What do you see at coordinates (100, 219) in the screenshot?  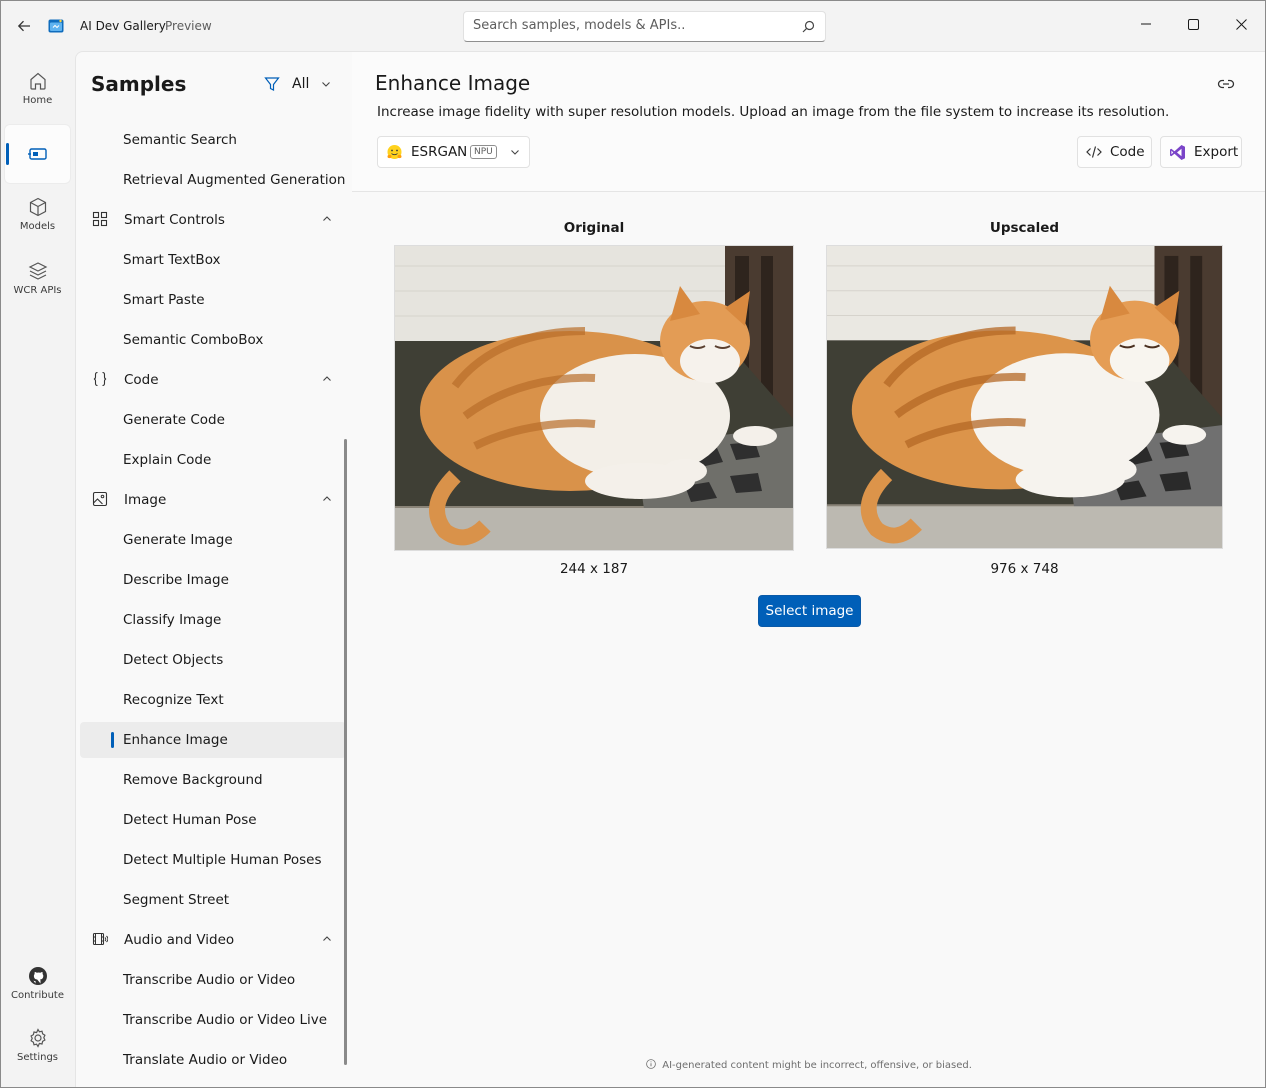 I see `smart-controls-icon` at bounding box center [100, 219].